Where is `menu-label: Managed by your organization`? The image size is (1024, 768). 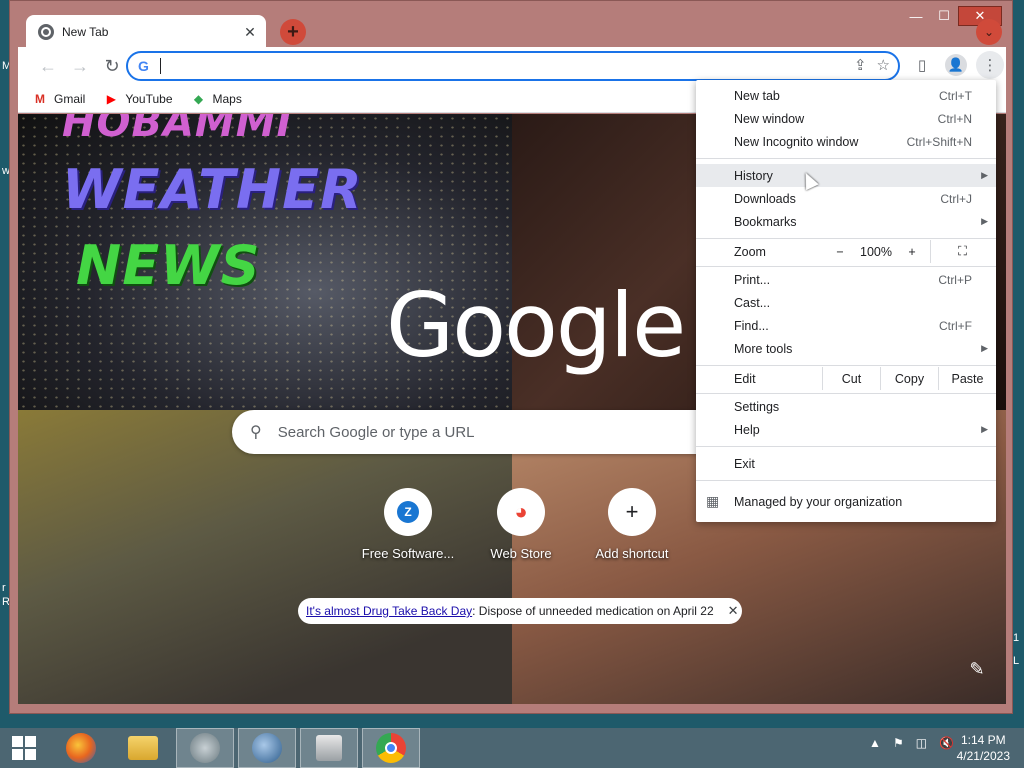 menu-label: Managed by your organization is located at coordinates (818, 501).